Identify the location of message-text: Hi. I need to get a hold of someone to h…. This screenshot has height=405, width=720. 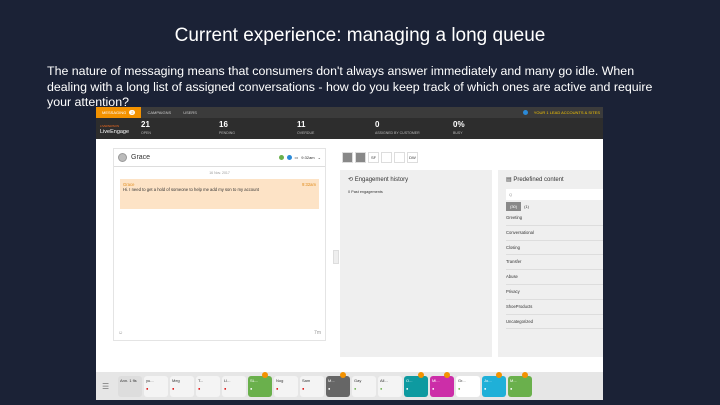
(191, 189).